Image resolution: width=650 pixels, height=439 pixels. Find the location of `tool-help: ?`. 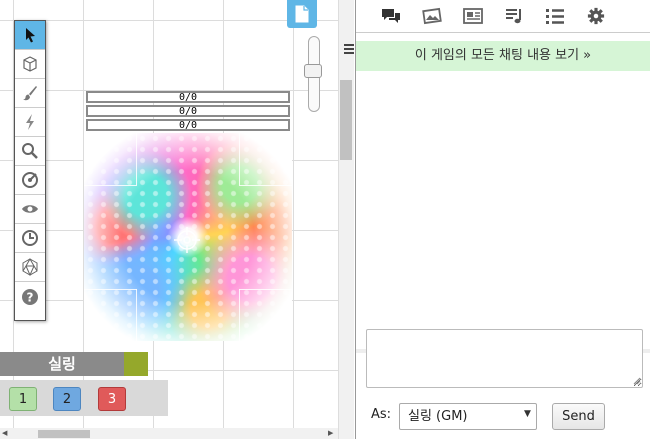

tool-help: ? is located at coordinates (30, 296).